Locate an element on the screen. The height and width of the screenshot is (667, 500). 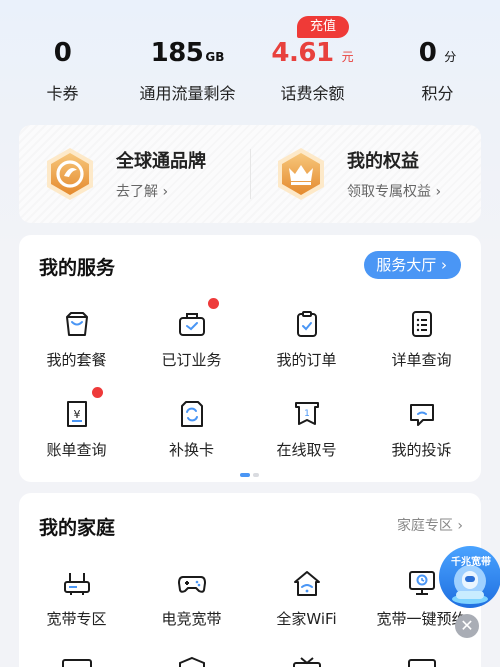
services-title: 我的服务 is located at coordinates (77, 268).